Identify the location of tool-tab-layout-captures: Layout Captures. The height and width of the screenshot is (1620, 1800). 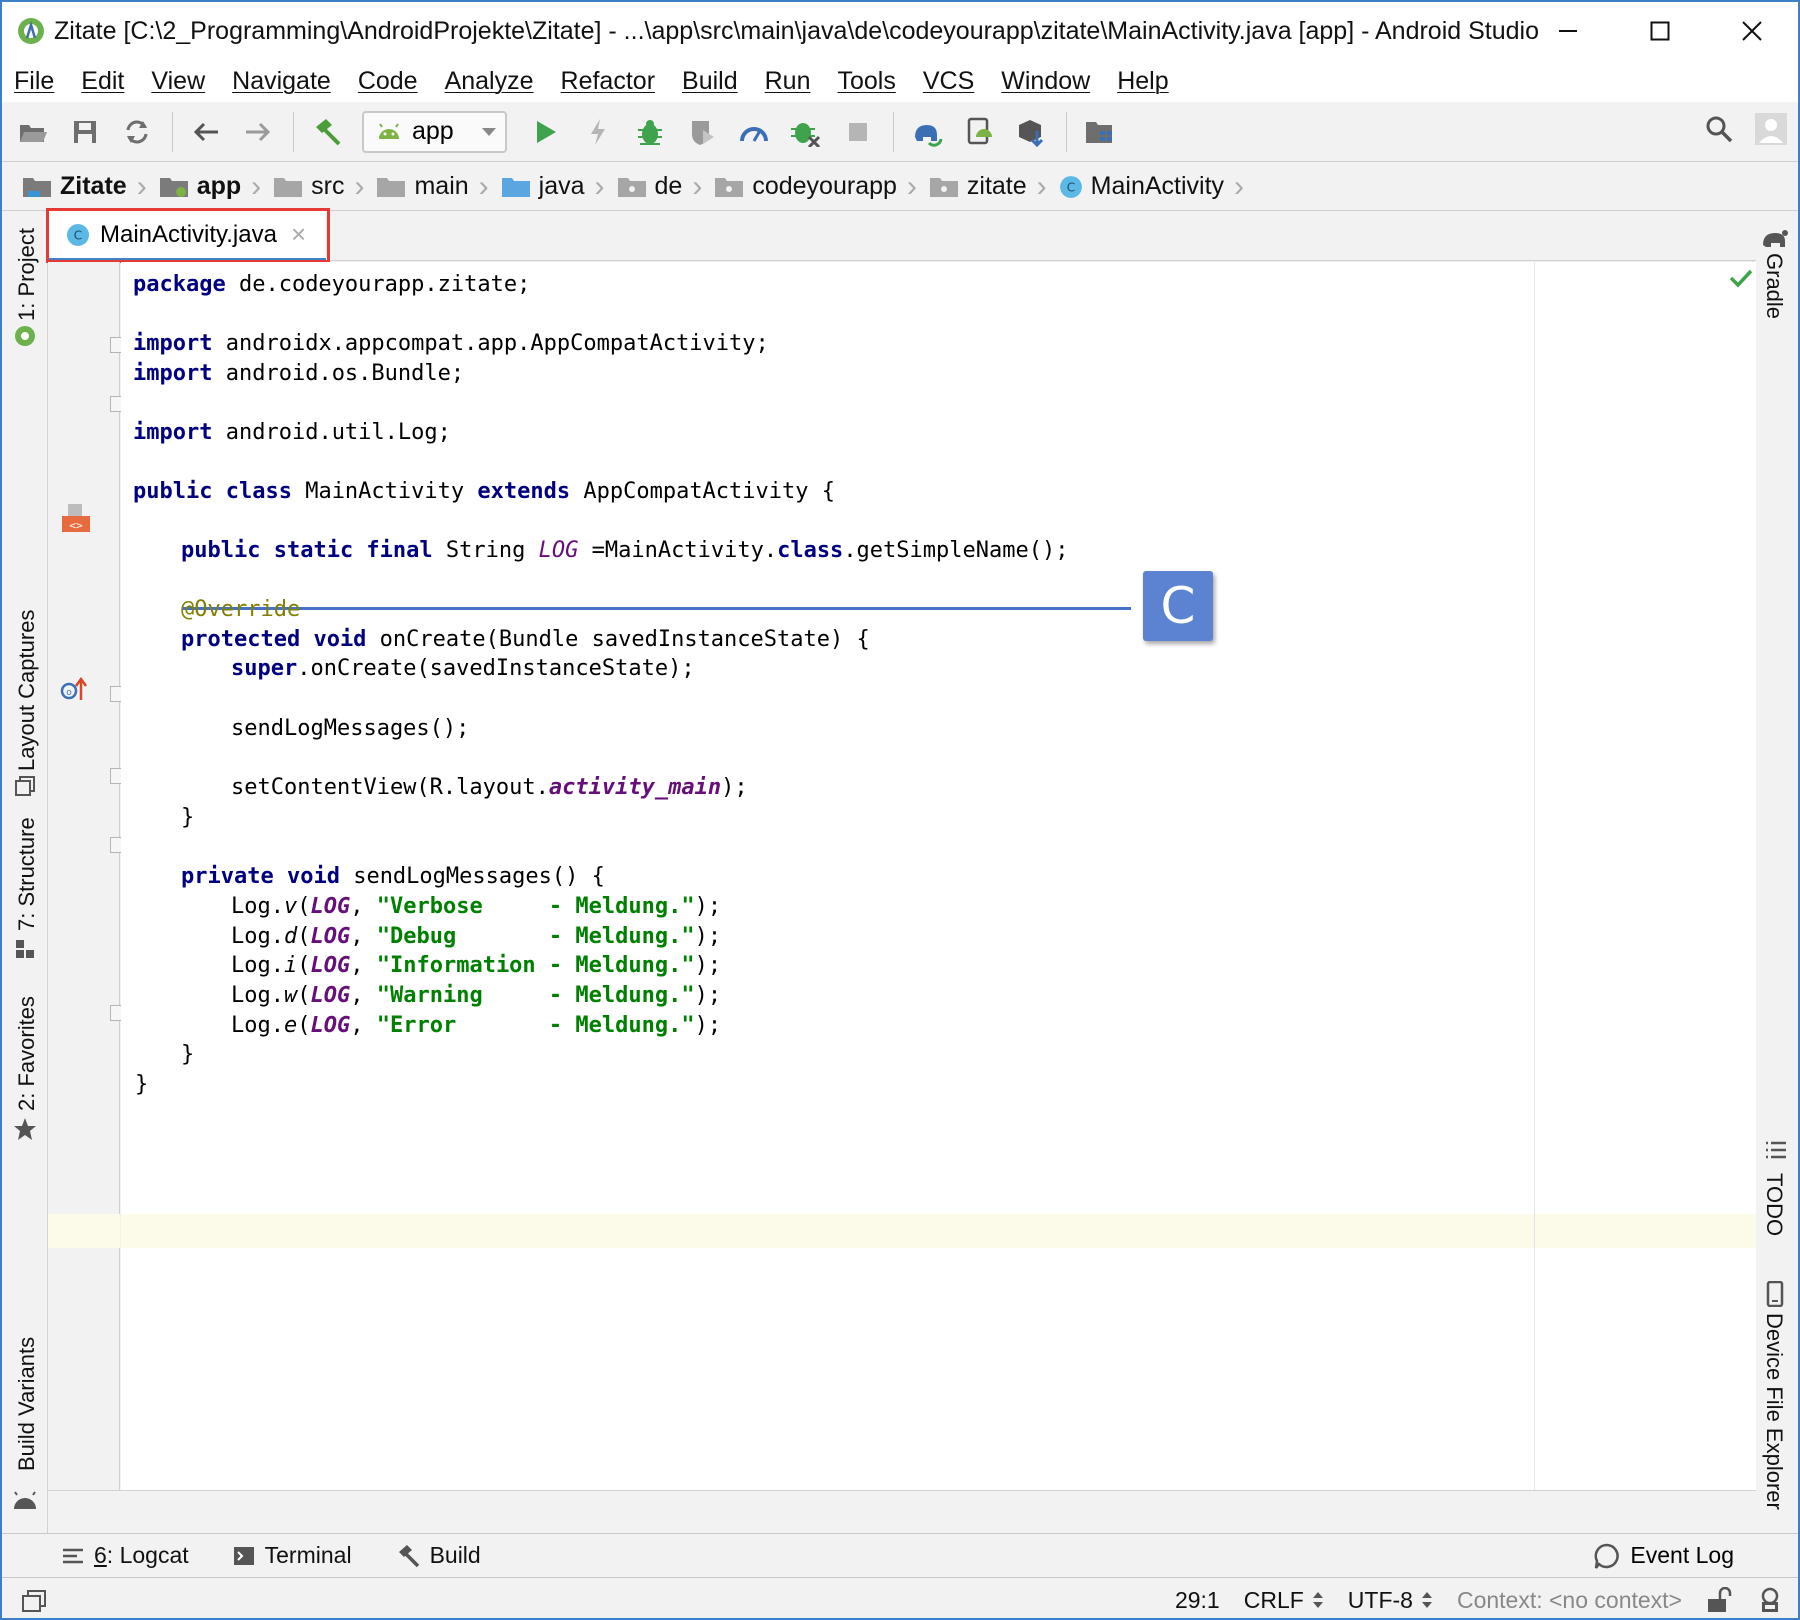
(27, 690).